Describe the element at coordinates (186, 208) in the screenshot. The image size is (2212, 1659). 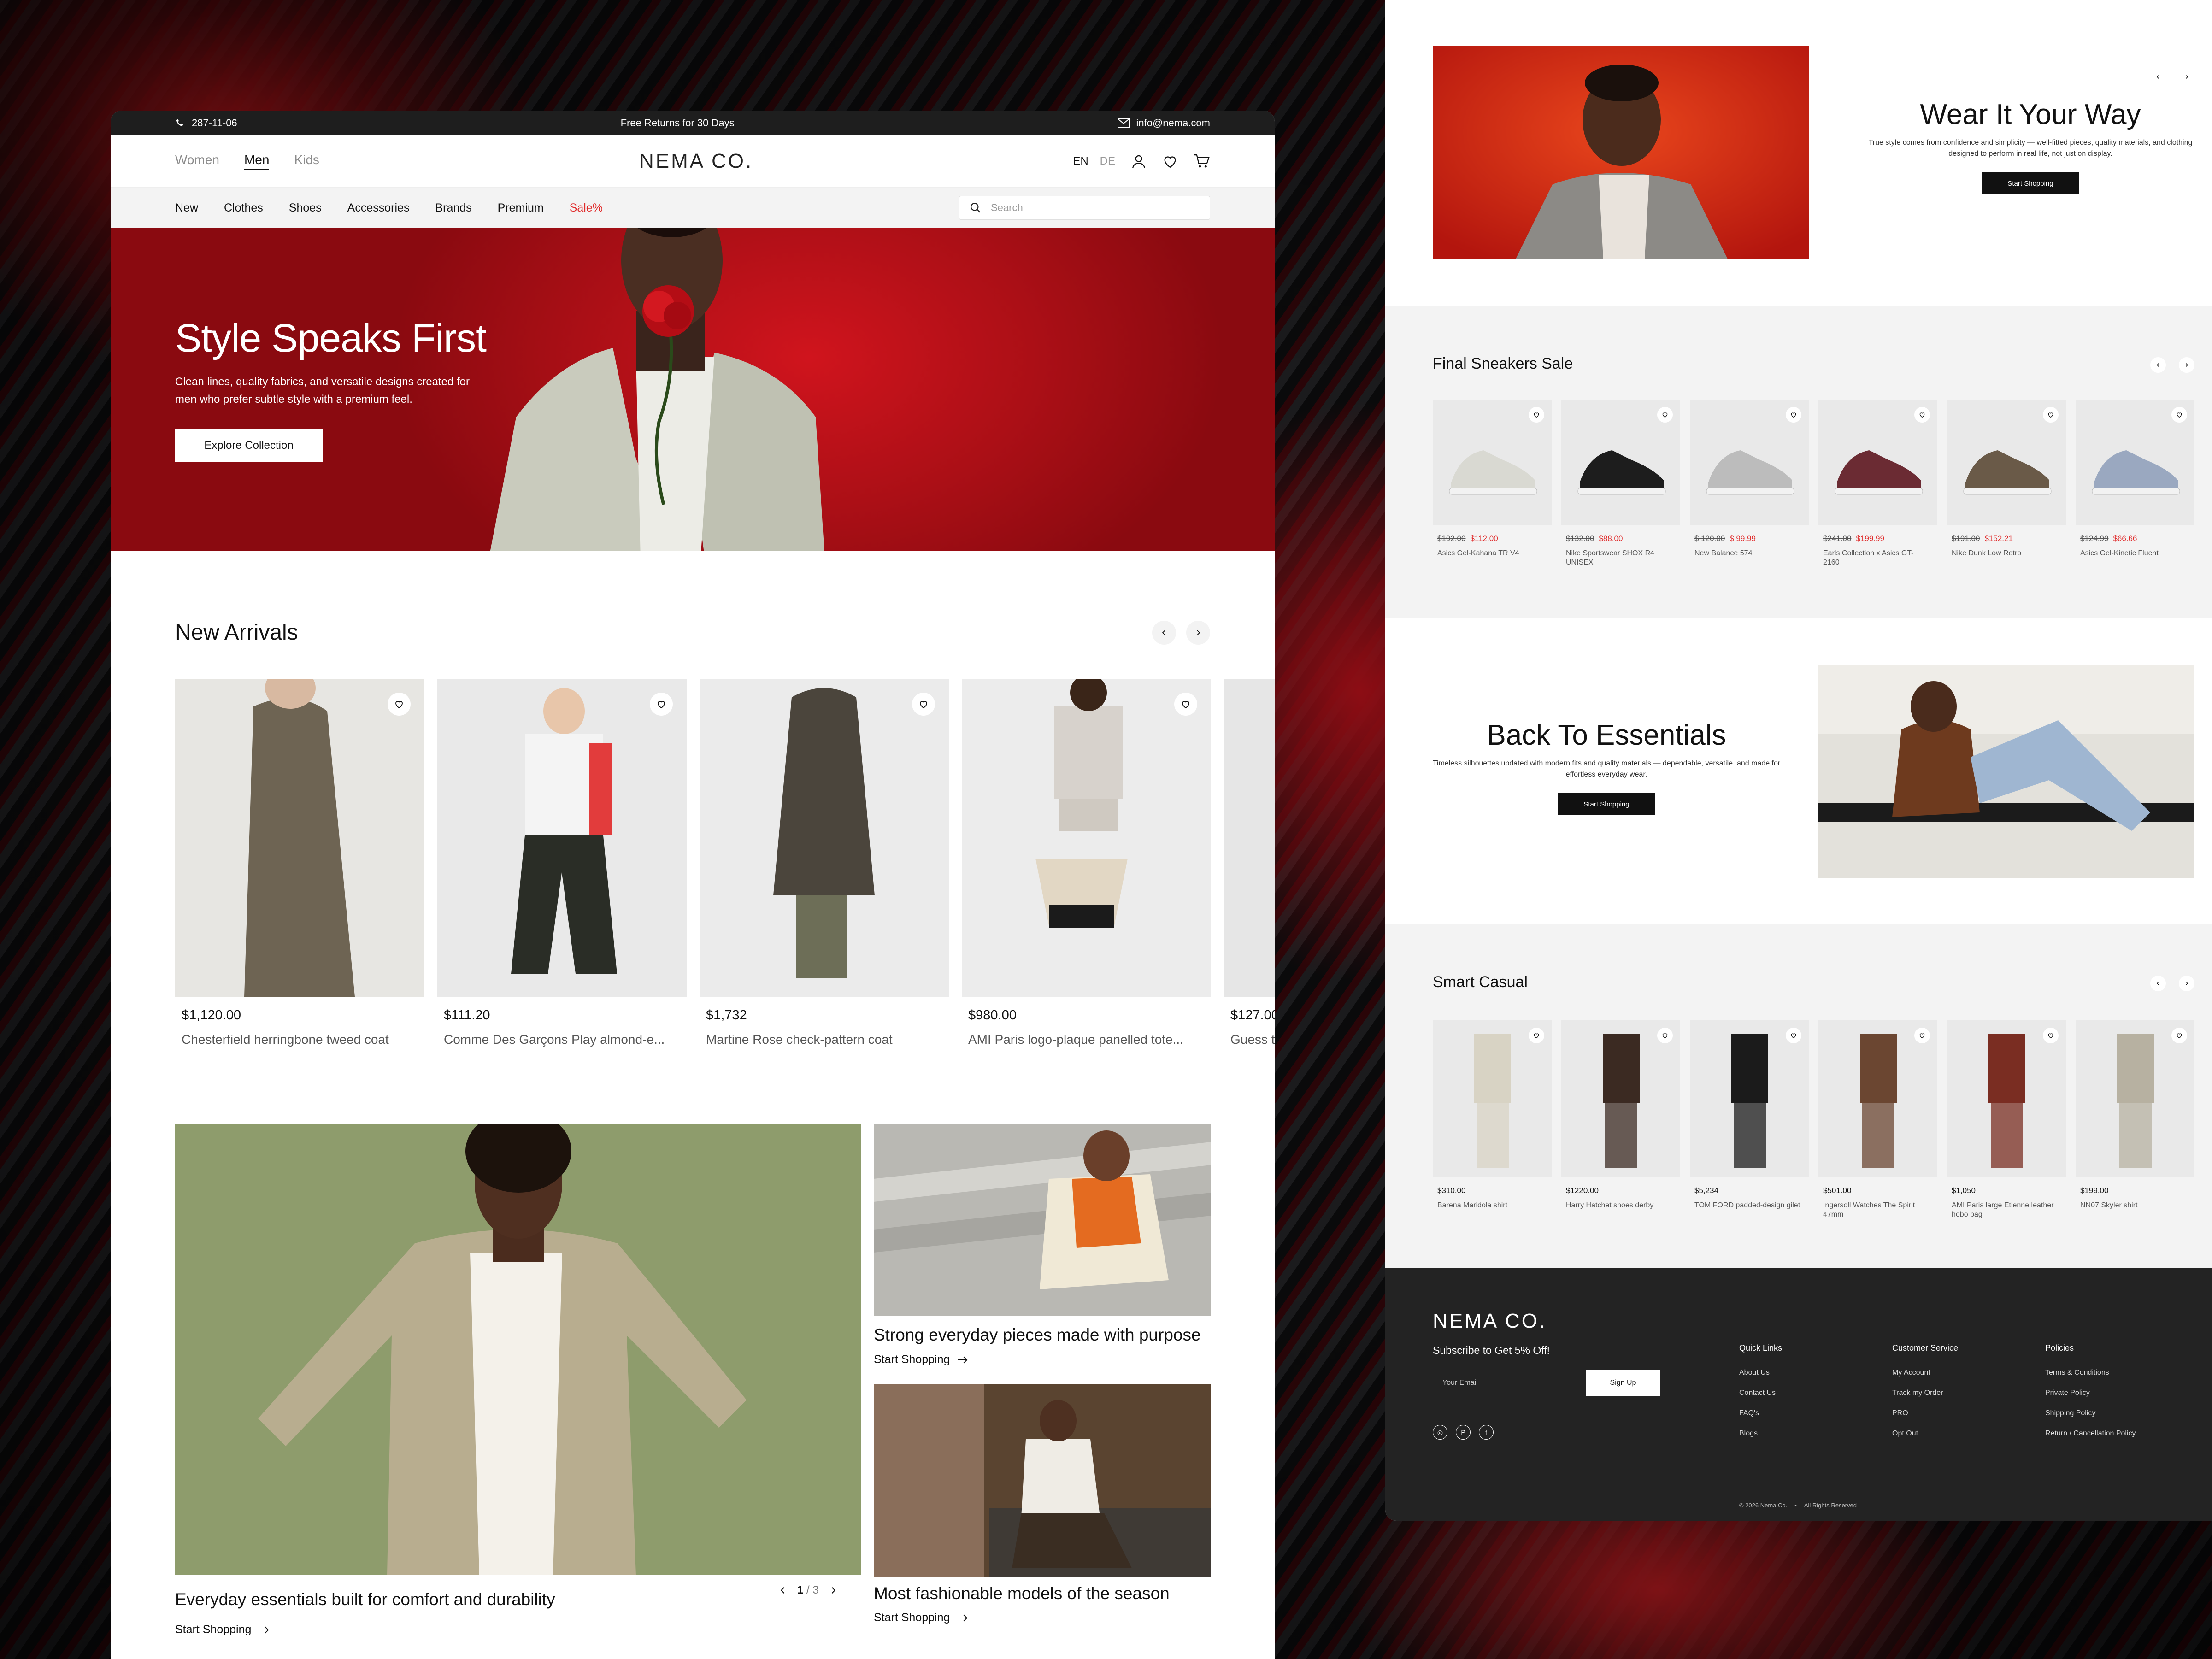
I see `nav-new: New` at that location.